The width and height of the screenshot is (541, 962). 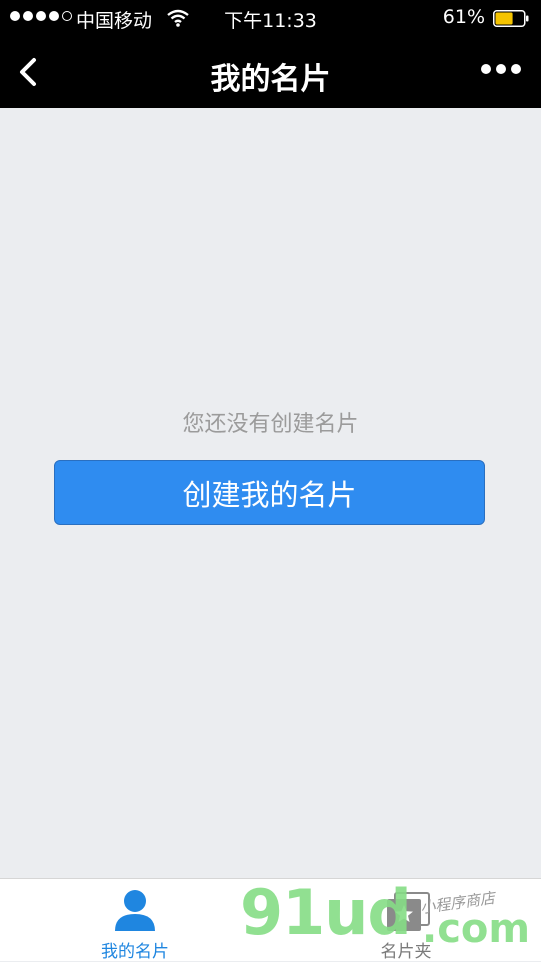 I want to click on tab-card-holder: 名片夹, so click(x=406, y=920).